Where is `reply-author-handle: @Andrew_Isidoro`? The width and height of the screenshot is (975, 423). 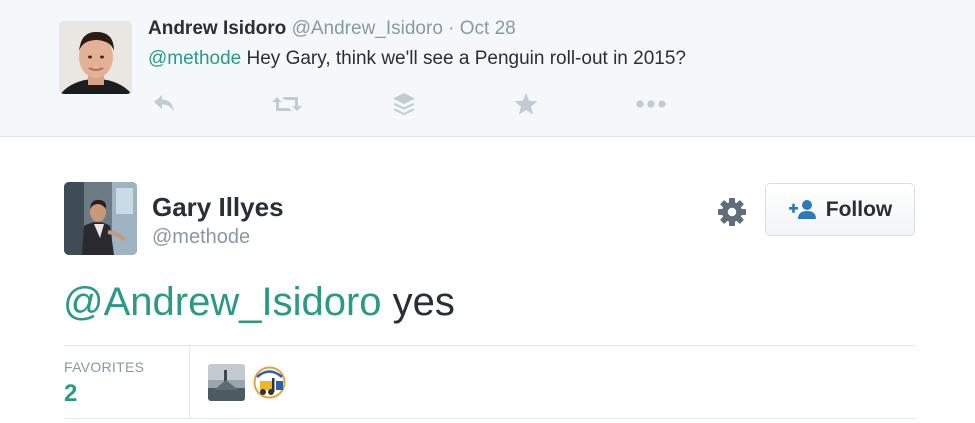
reply-author-handle: @Andrew_Isidoro is located at coordinates (367, 28).